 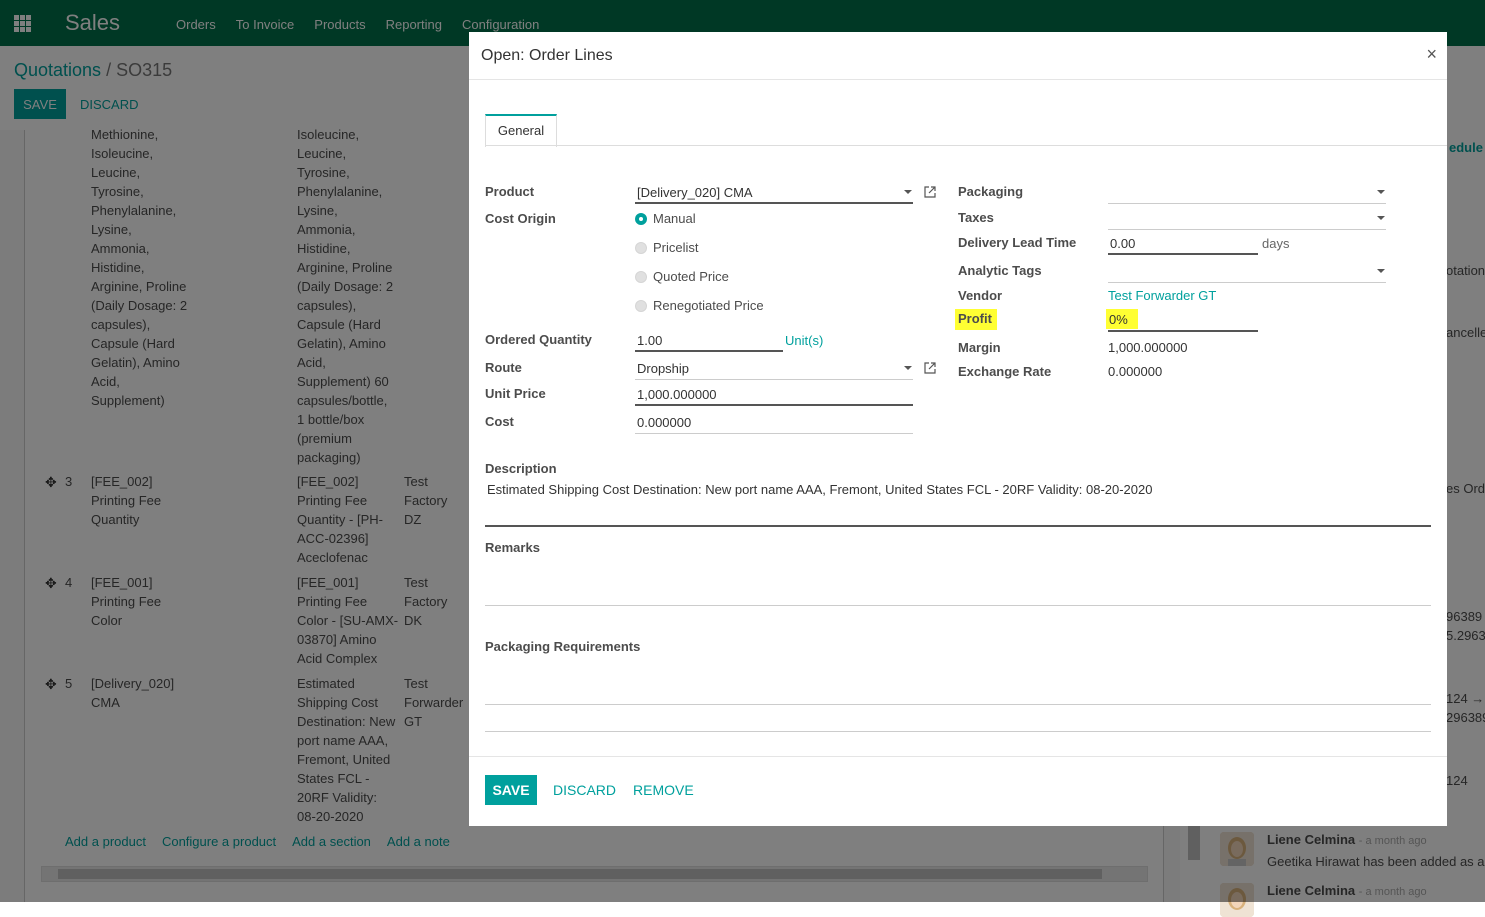 I want to click on uom-link: Unit(s), so click(x=804, y=340).